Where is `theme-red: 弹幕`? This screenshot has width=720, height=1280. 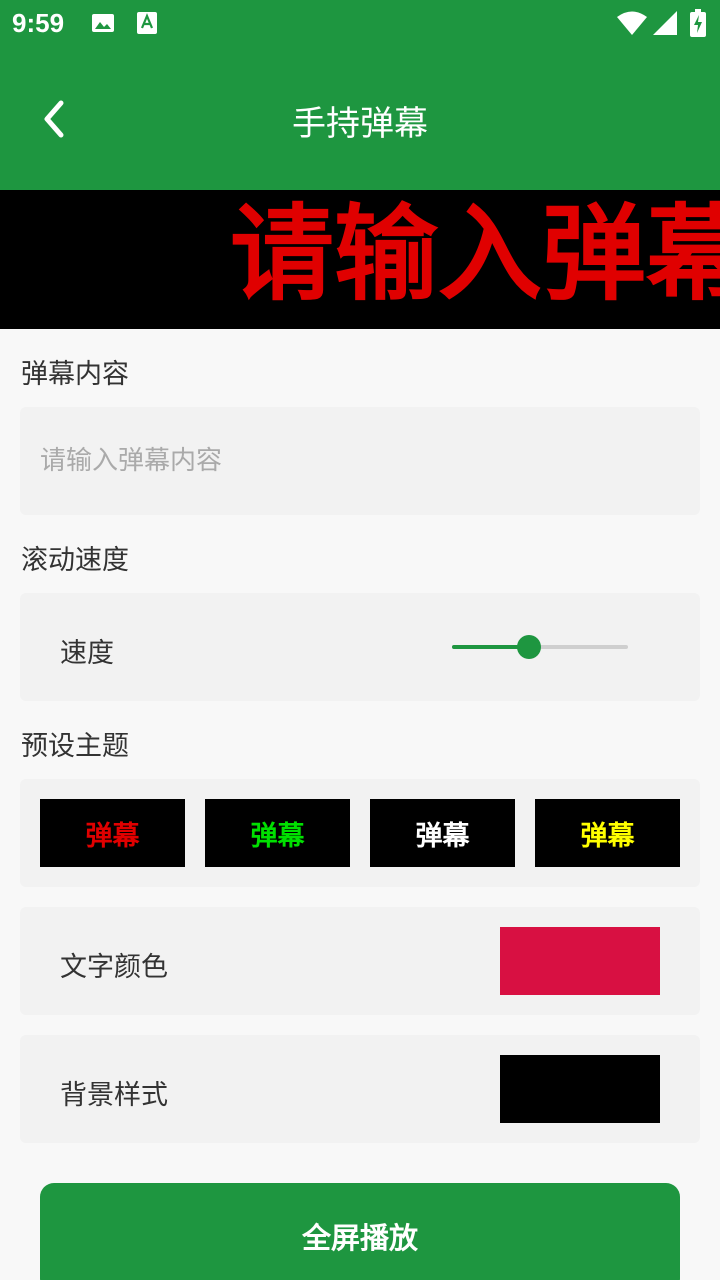
theme-red: 弹幕 is located at coordinates (112, 833).